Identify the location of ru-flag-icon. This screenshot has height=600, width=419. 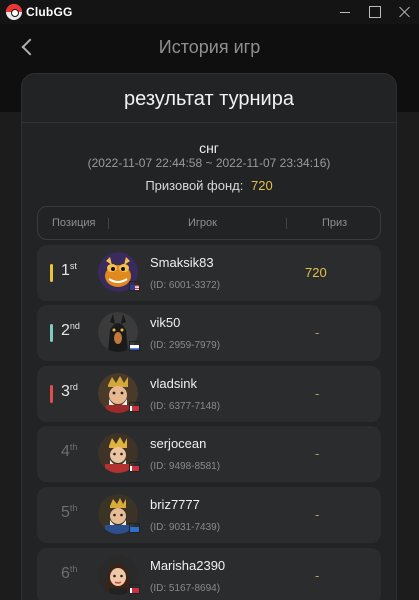
(134, 346).